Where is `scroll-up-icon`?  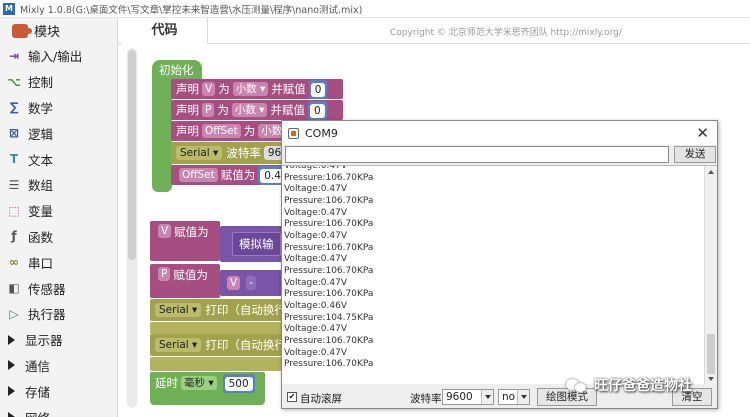 scroll-up-icon is located at coordinates (711, 172).